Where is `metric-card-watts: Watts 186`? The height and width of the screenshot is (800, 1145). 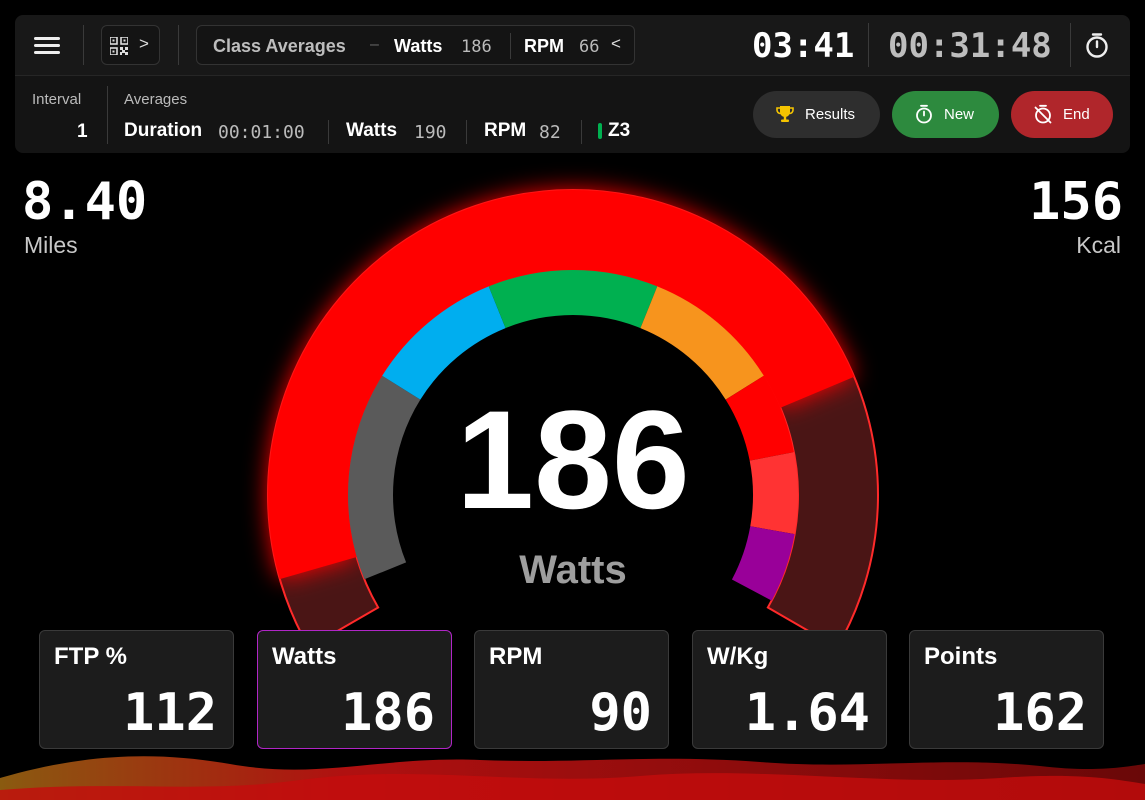 metric-card-watts: Watts 186 is located at coordinates (354, 689).